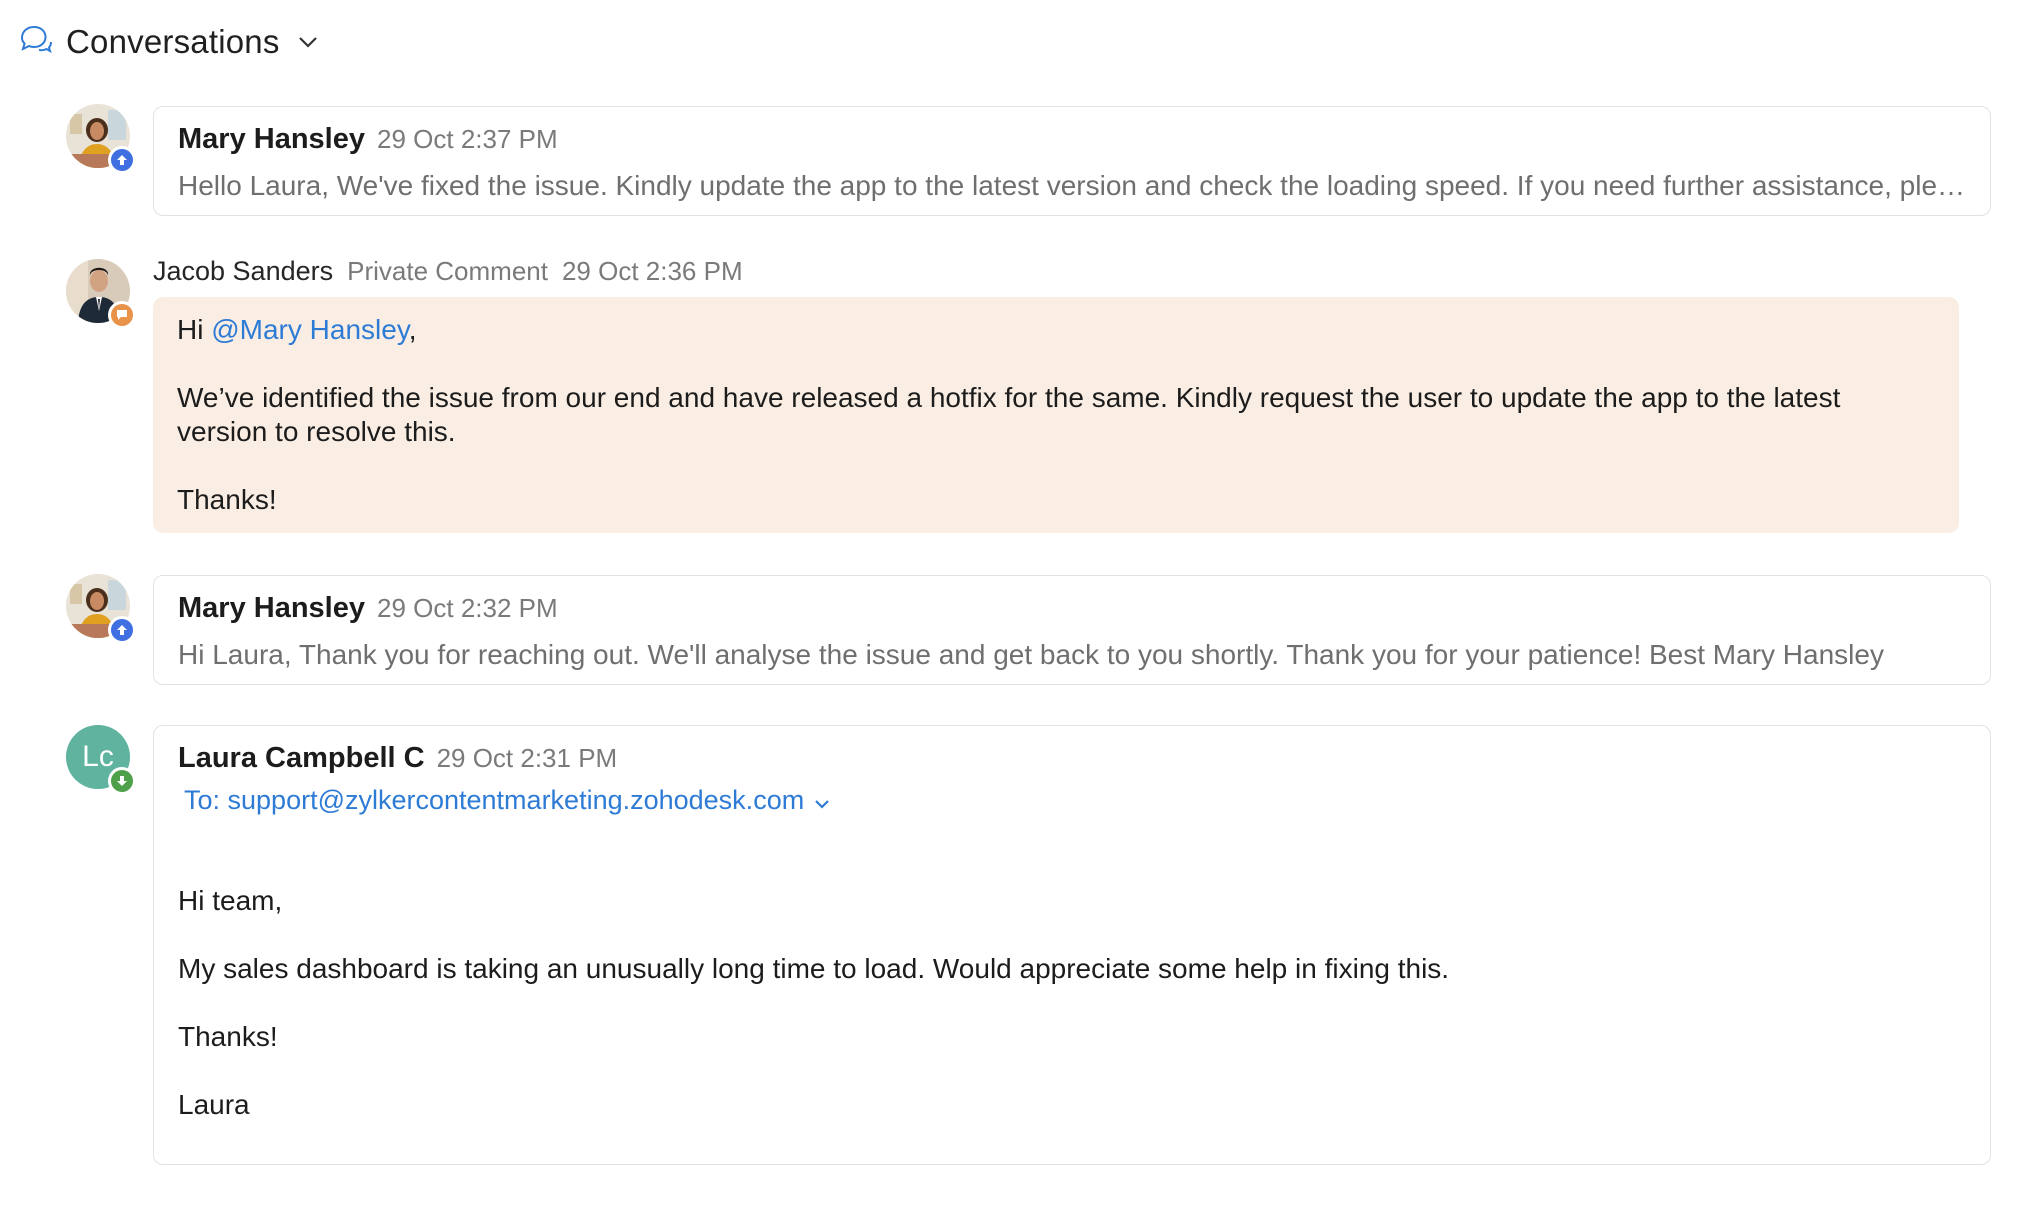  Describe the element at coordinates (1072, 608) in the screenshot. I see `message-meta: Mary Hansley 29 Oct 2:32 PM` at that location.